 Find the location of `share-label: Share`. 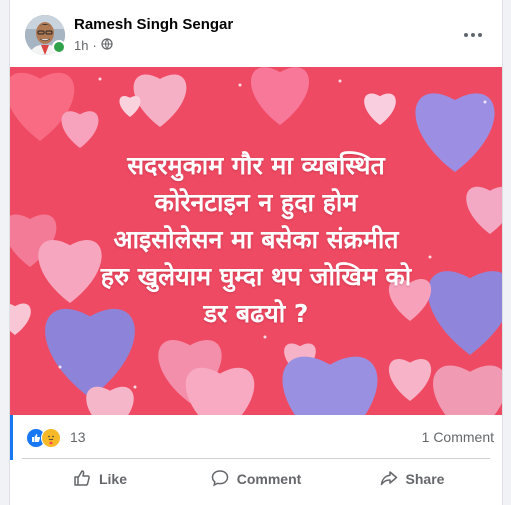

share-label: Share is located at coordinates (425, 479).